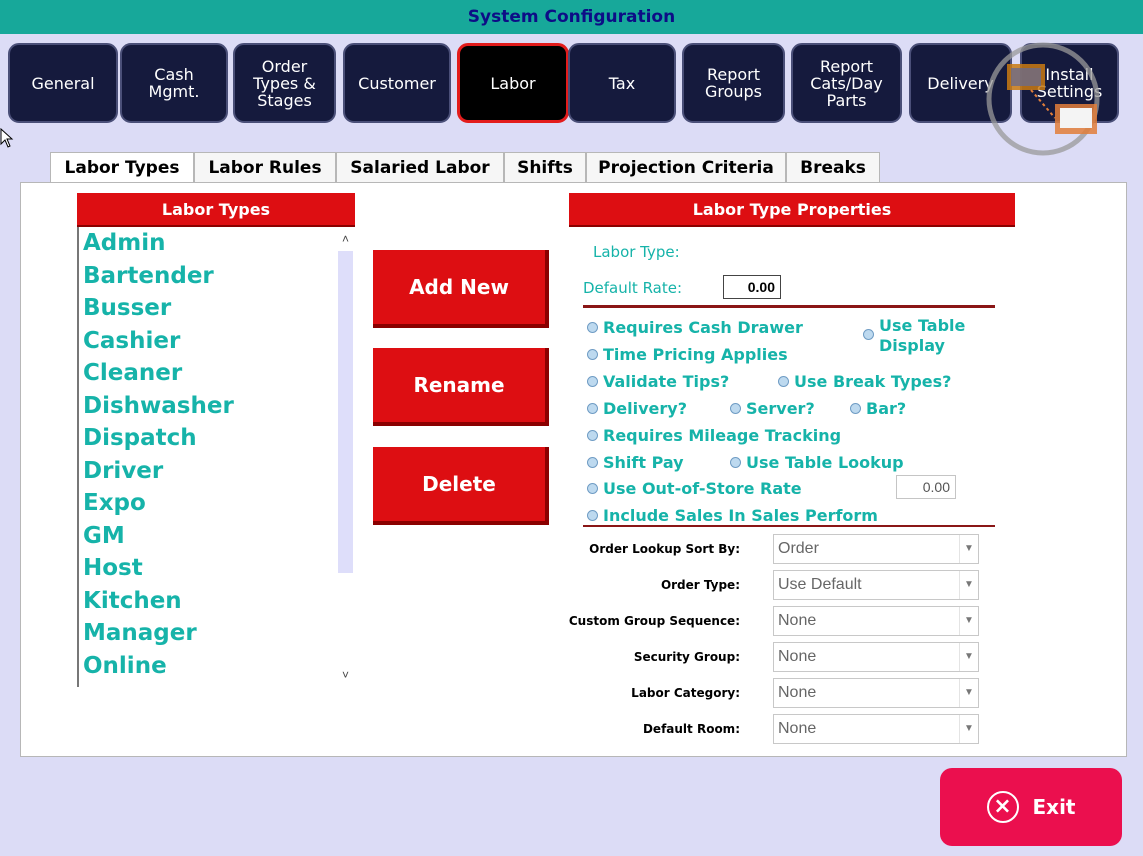 Image resolution: width=1143 pixels, height=856 pixels. I want to click on option-label: Bar?, so click(886, 408).